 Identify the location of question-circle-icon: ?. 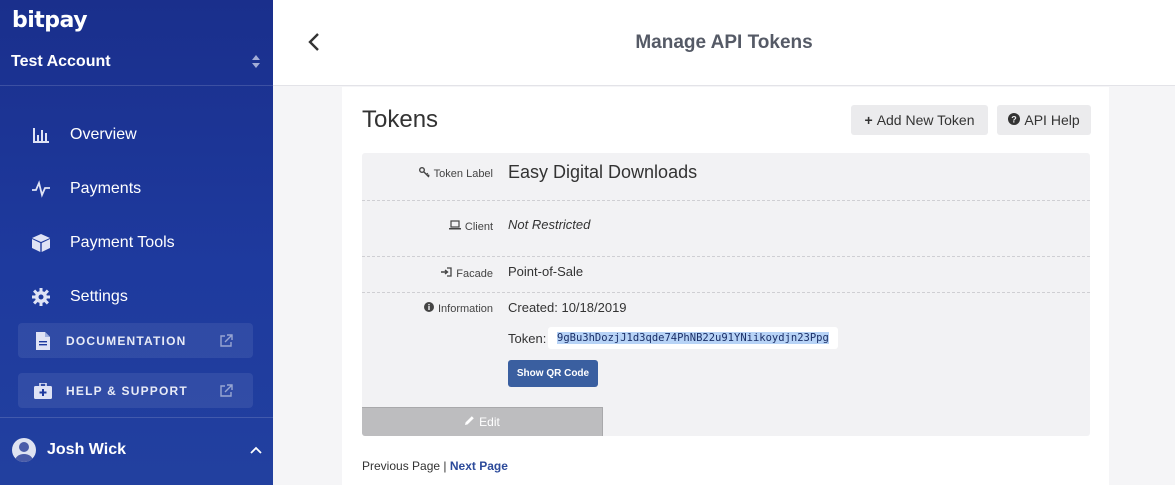
(1014, 120).